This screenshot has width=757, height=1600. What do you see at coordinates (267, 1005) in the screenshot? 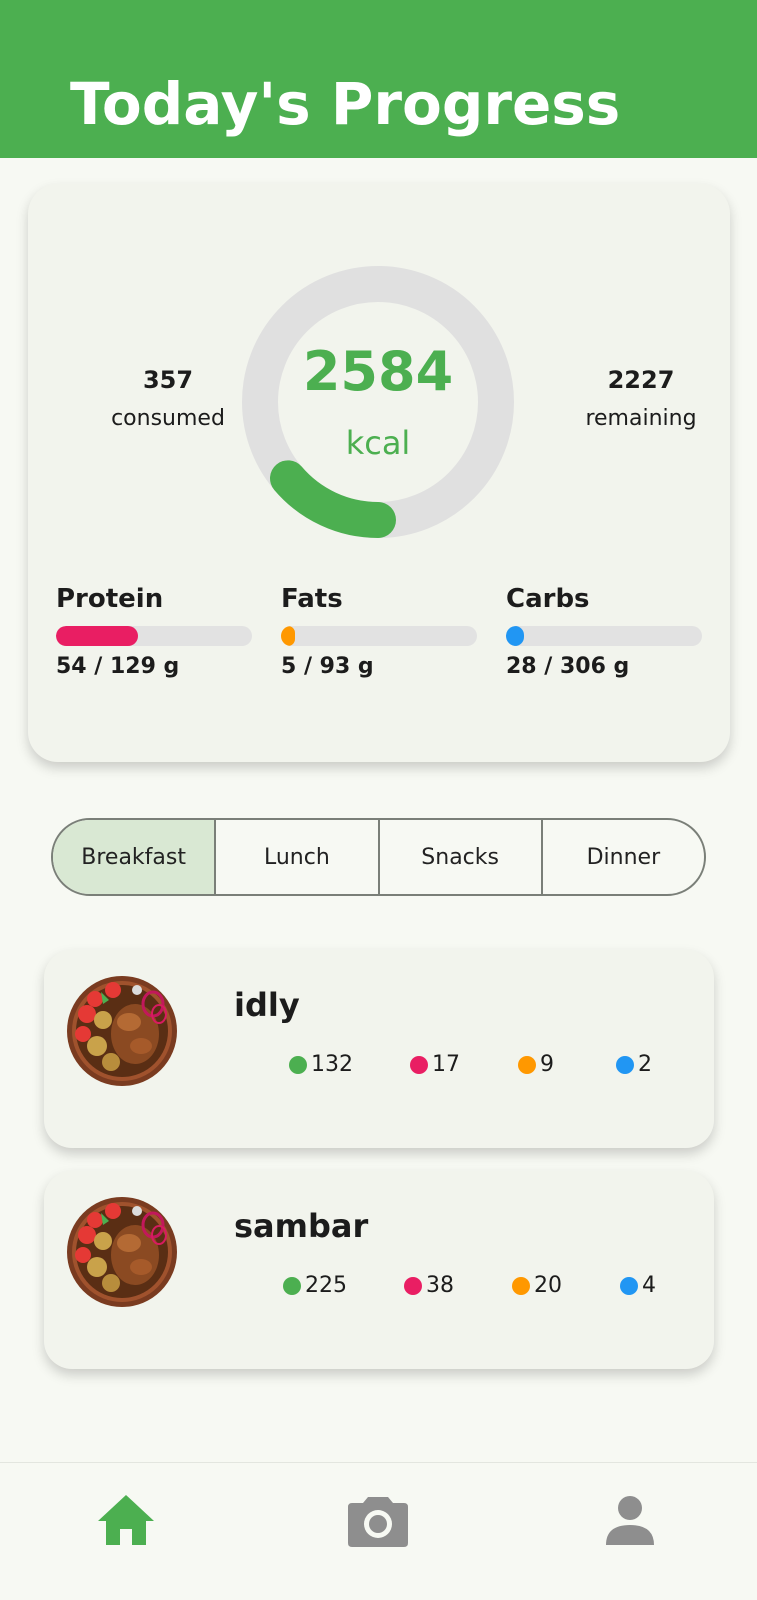
I see `meal-name: idly` at bounding box center [267, 1005].